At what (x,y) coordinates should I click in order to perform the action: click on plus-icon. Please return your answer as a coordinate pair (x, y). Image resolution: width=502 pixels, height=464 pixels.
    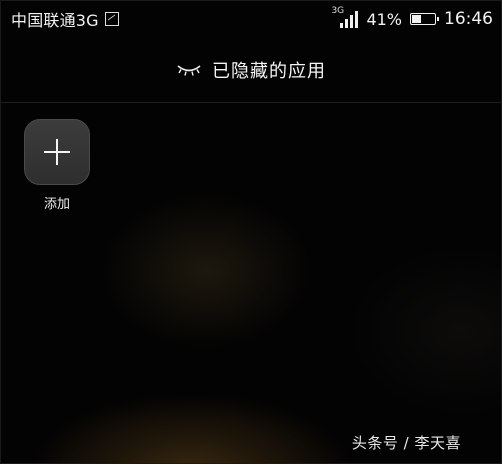
    Looking at the image, I should click on (57, 152).